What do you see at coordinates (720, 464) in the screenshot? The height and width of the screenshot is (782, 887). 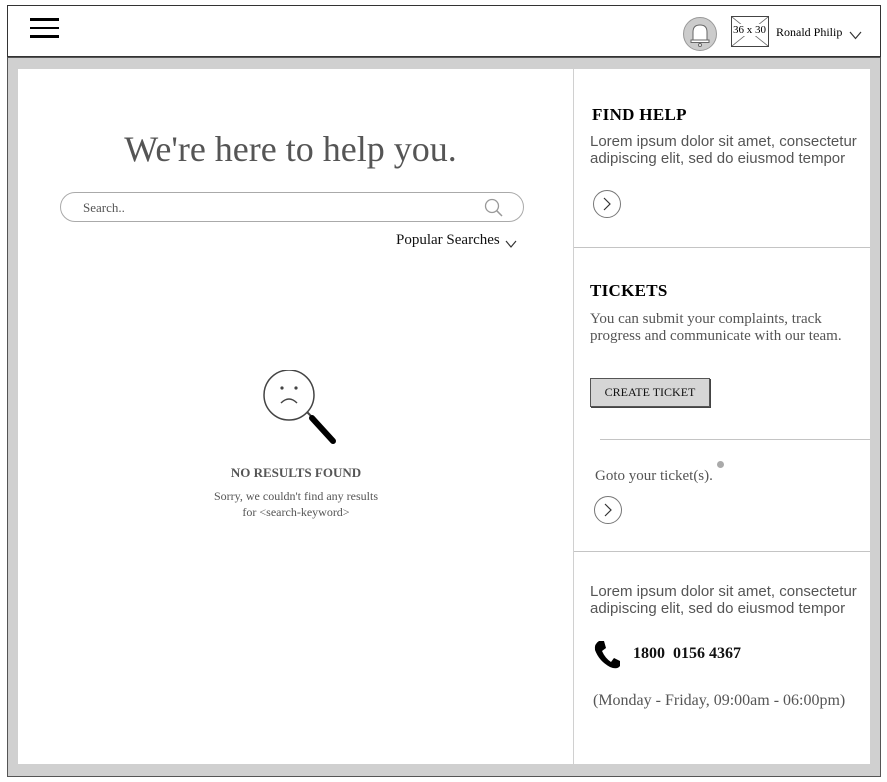 I see `indicator-dot` at bounding box center [720, 464].